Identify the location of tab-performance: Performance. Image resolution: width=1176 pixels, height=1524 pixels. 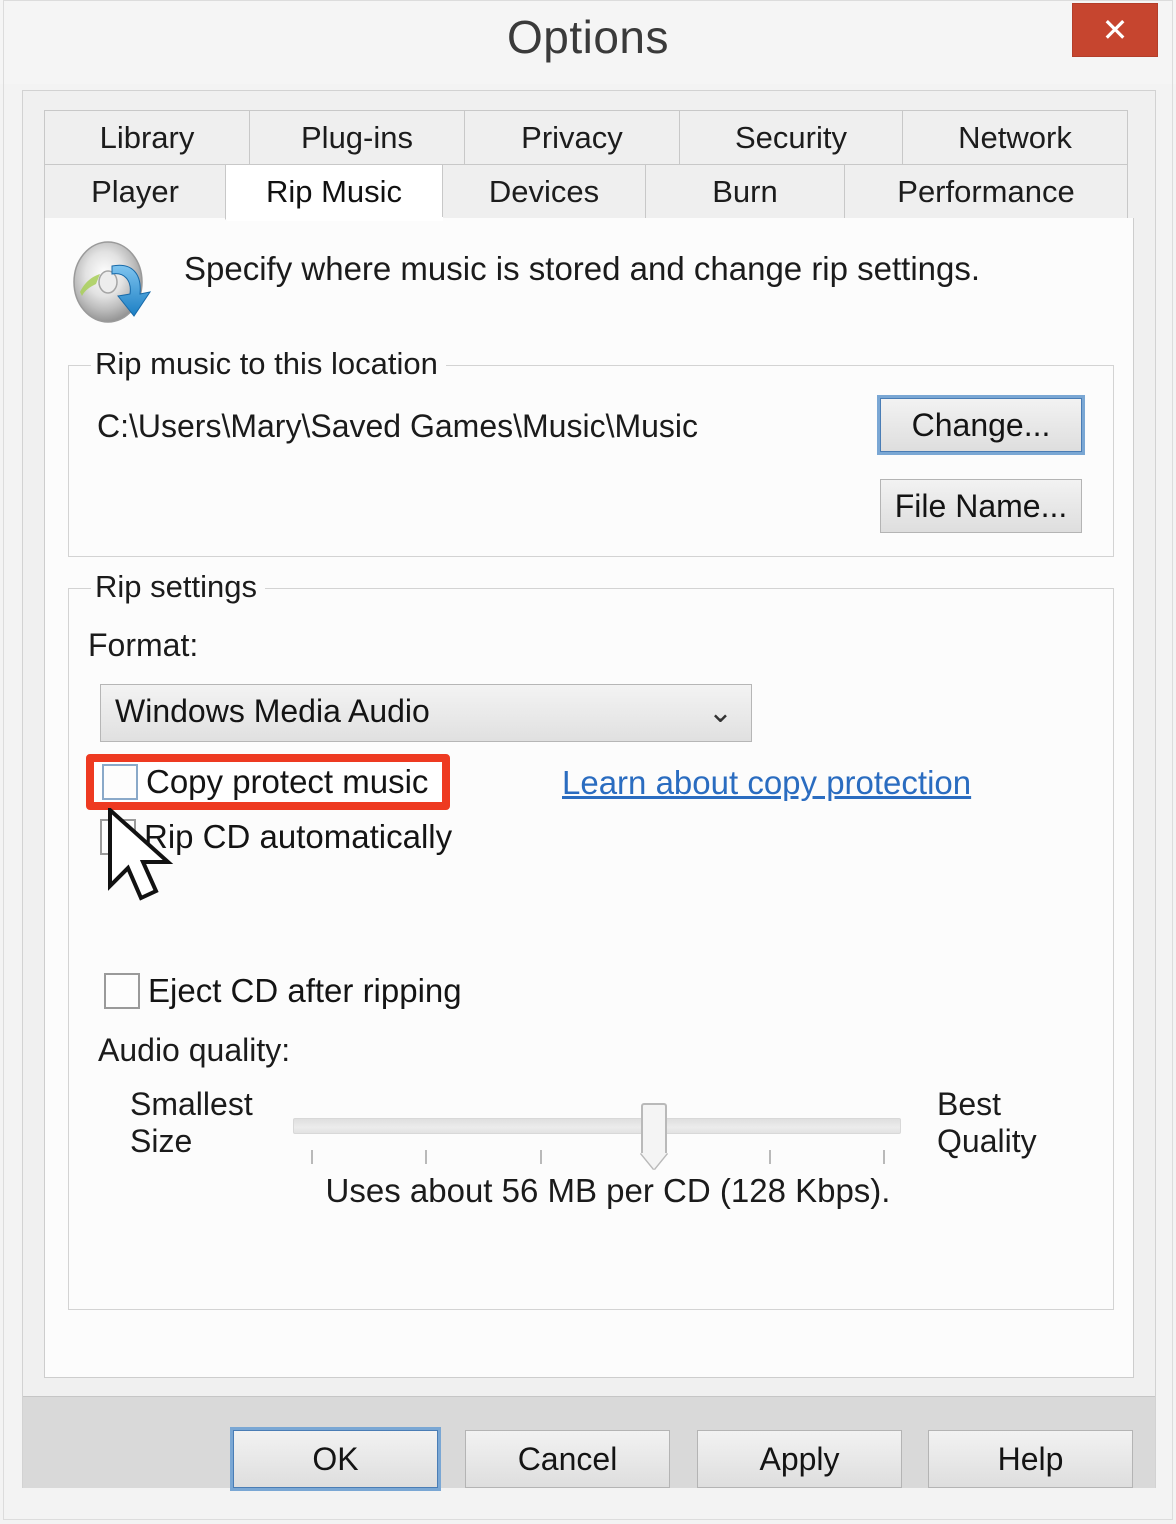
(986, 192).